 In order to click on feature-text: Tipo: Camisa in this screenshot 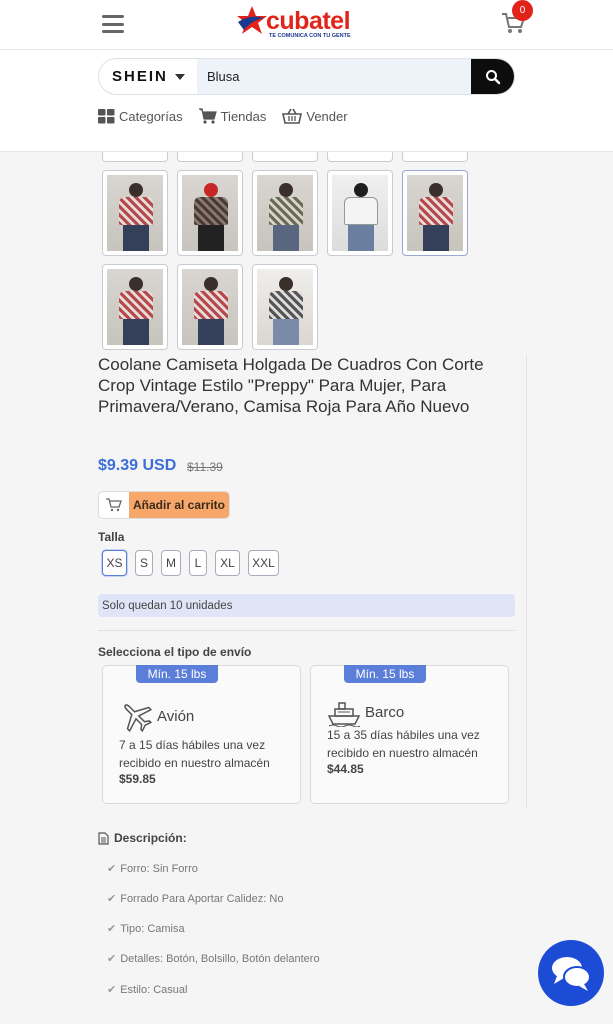, I will do `click(152, 928)`.